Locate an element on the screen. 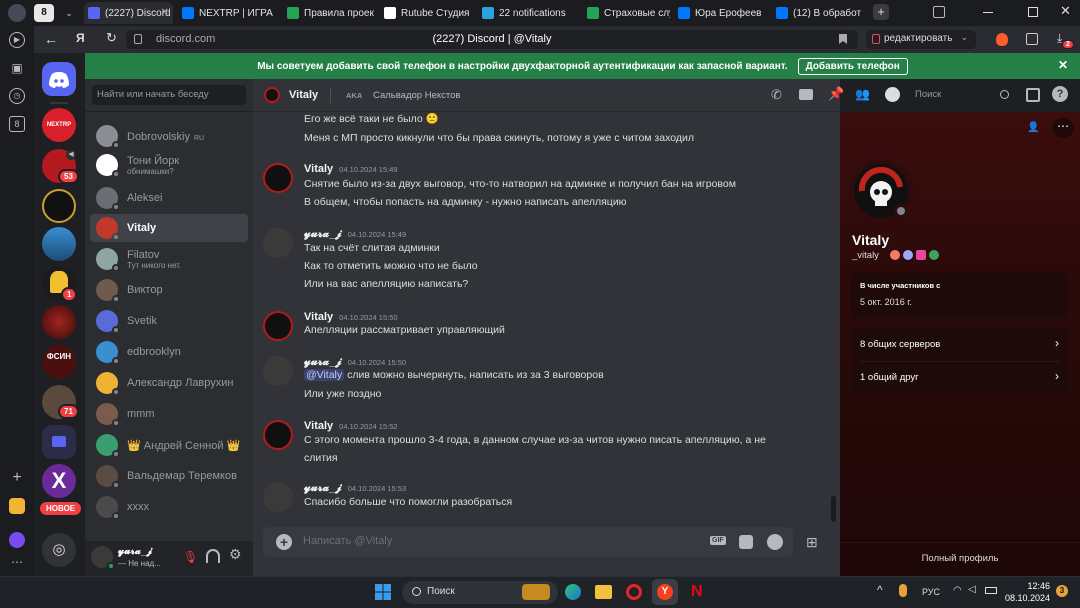 This screenshot has width=1080, height=608. alice-icon is located at coordinates (17, 540).